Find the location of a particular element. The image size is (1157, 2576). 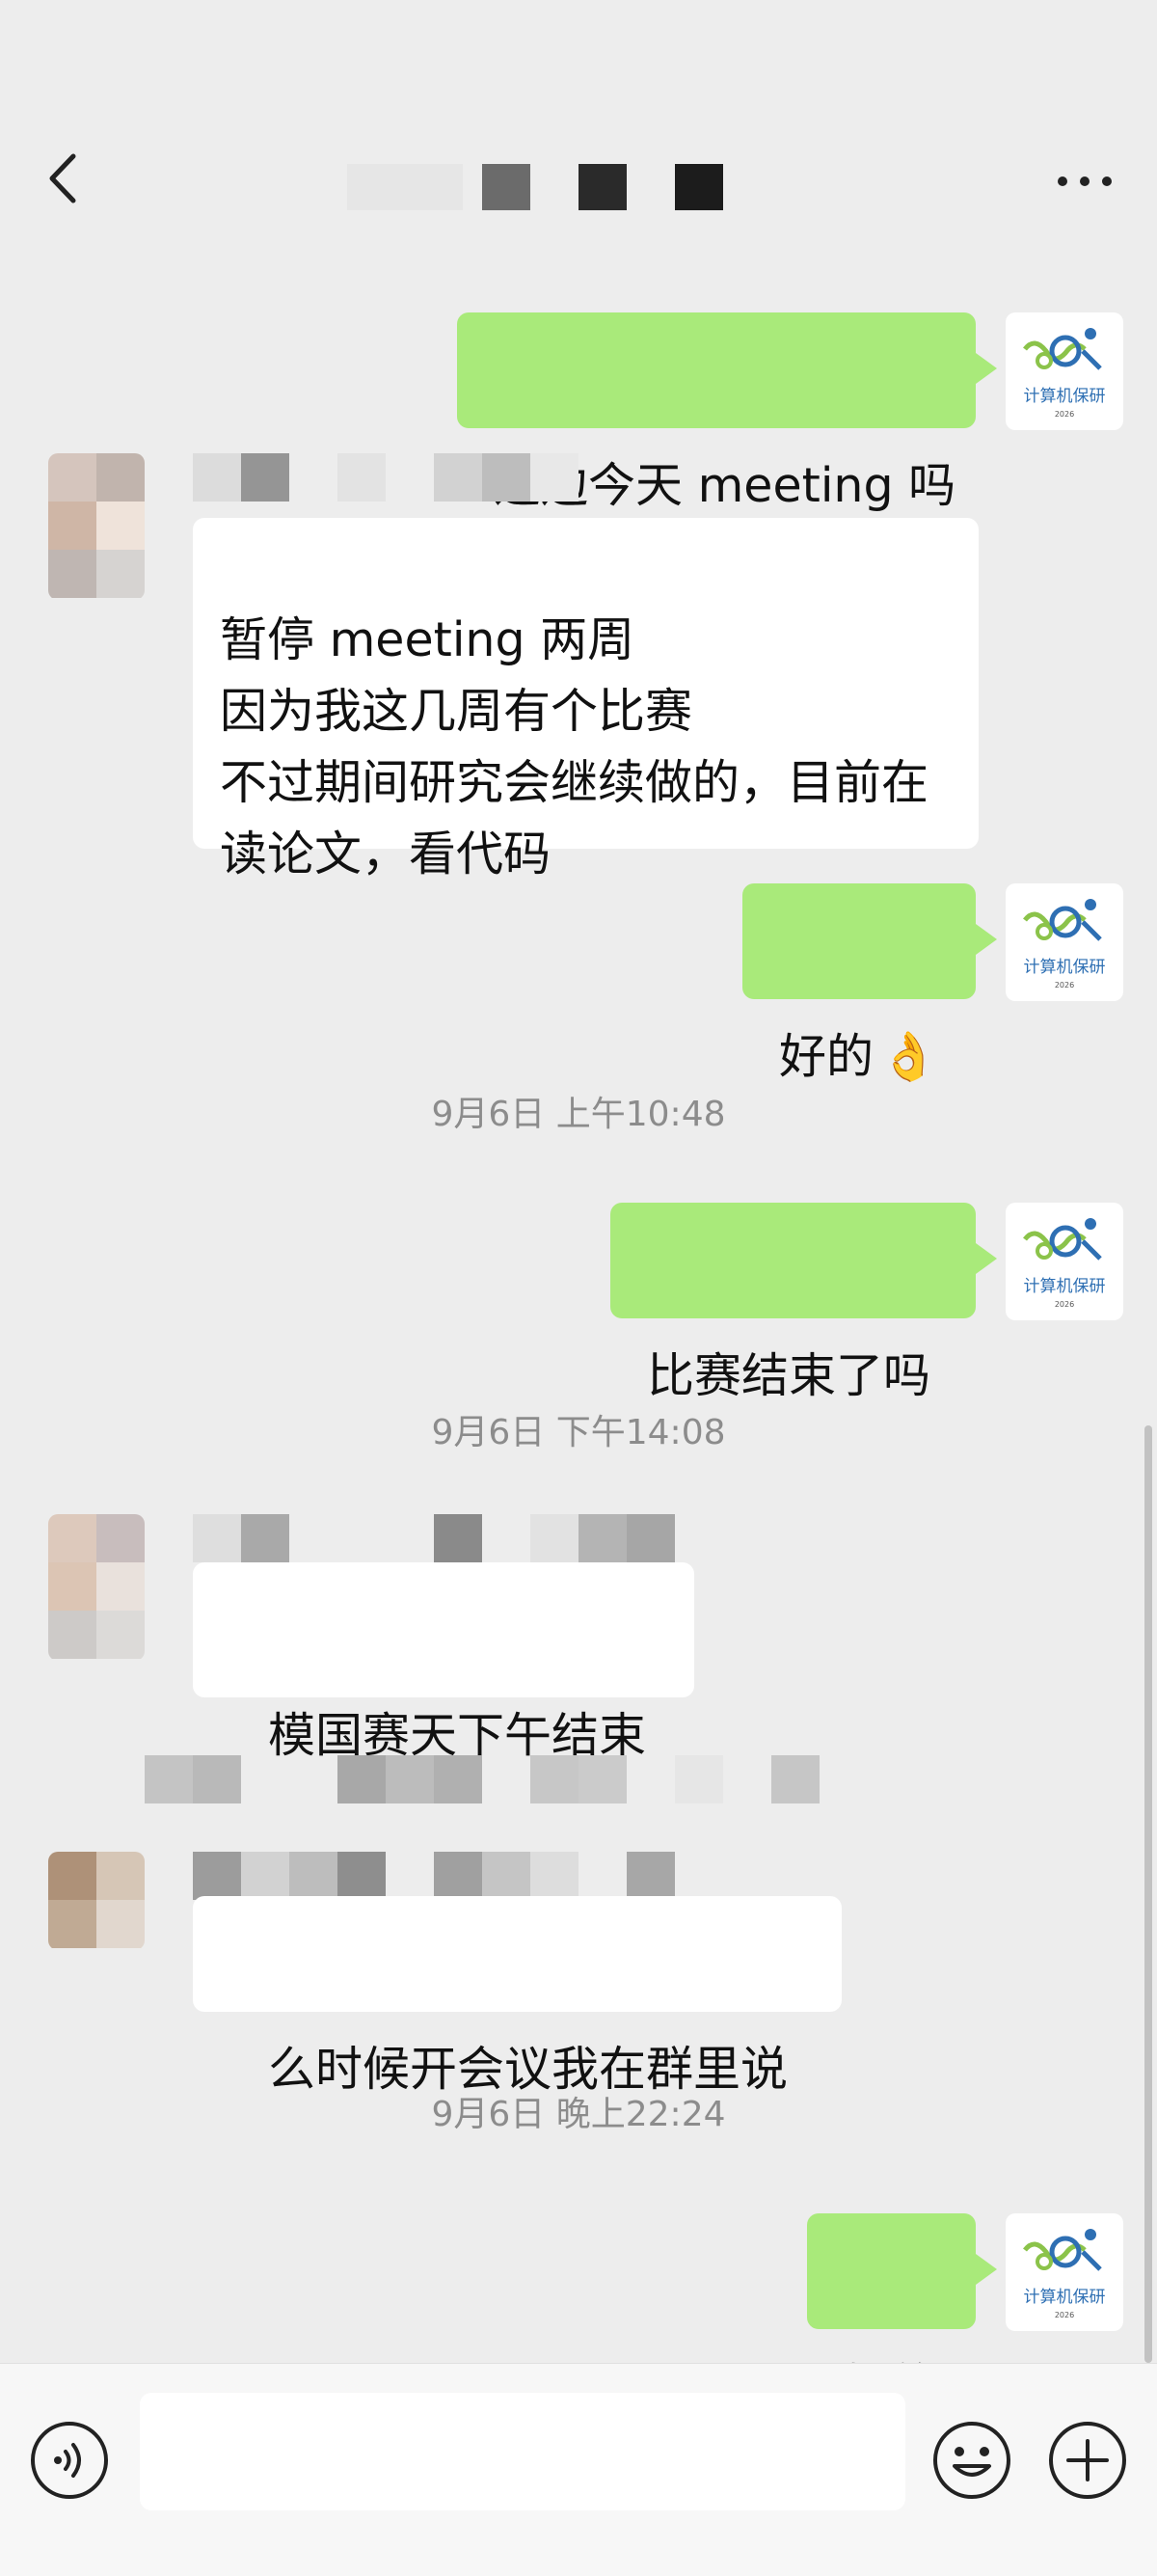

message-input is located at coordinates (522, 2451).